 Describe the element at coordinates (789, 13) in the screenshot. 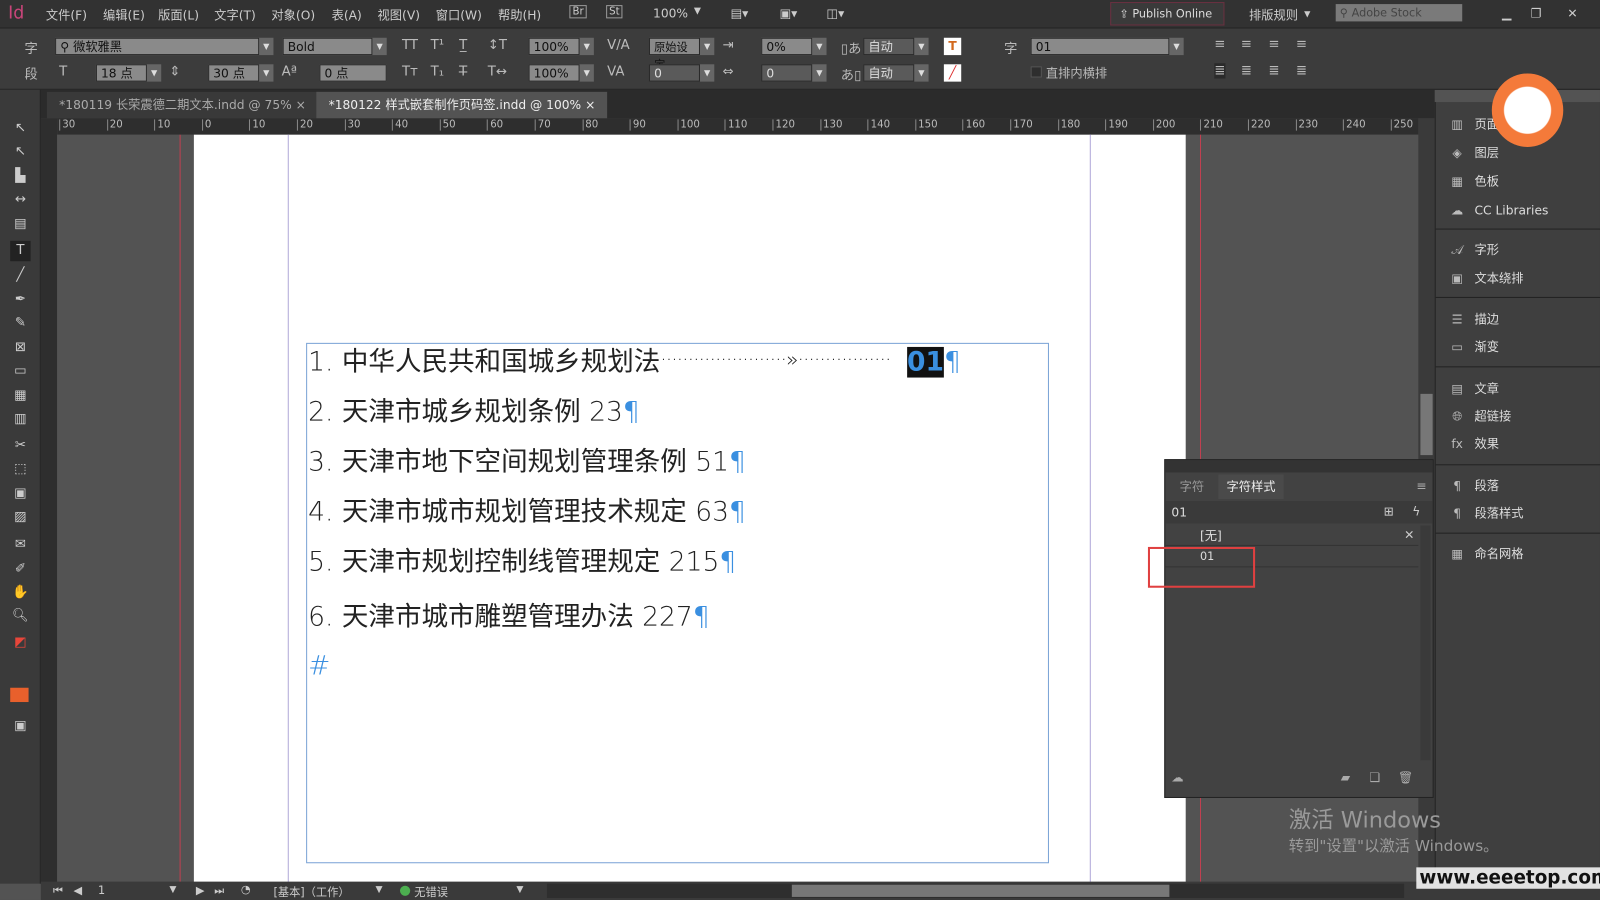

I see `screen-mode-icon: ▣▾` at that location.